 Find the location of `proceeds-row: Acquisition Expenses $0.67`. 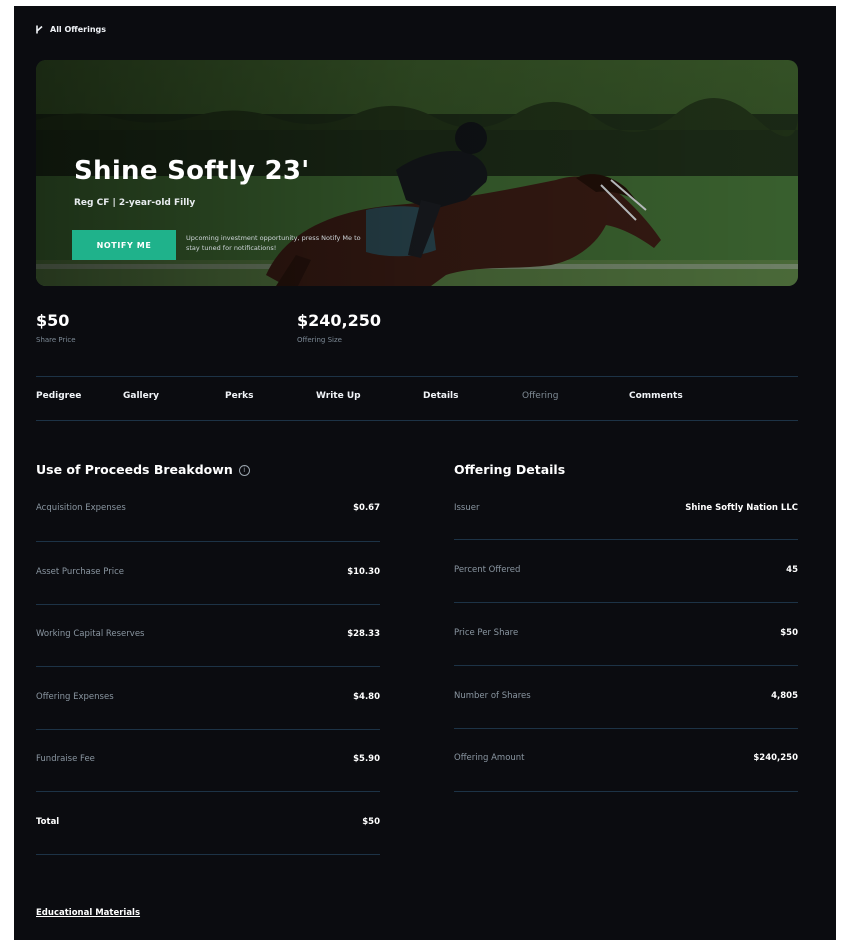

proceeds-row: Acquisition Expenses $0.67 is located at coordinates (208, 510).